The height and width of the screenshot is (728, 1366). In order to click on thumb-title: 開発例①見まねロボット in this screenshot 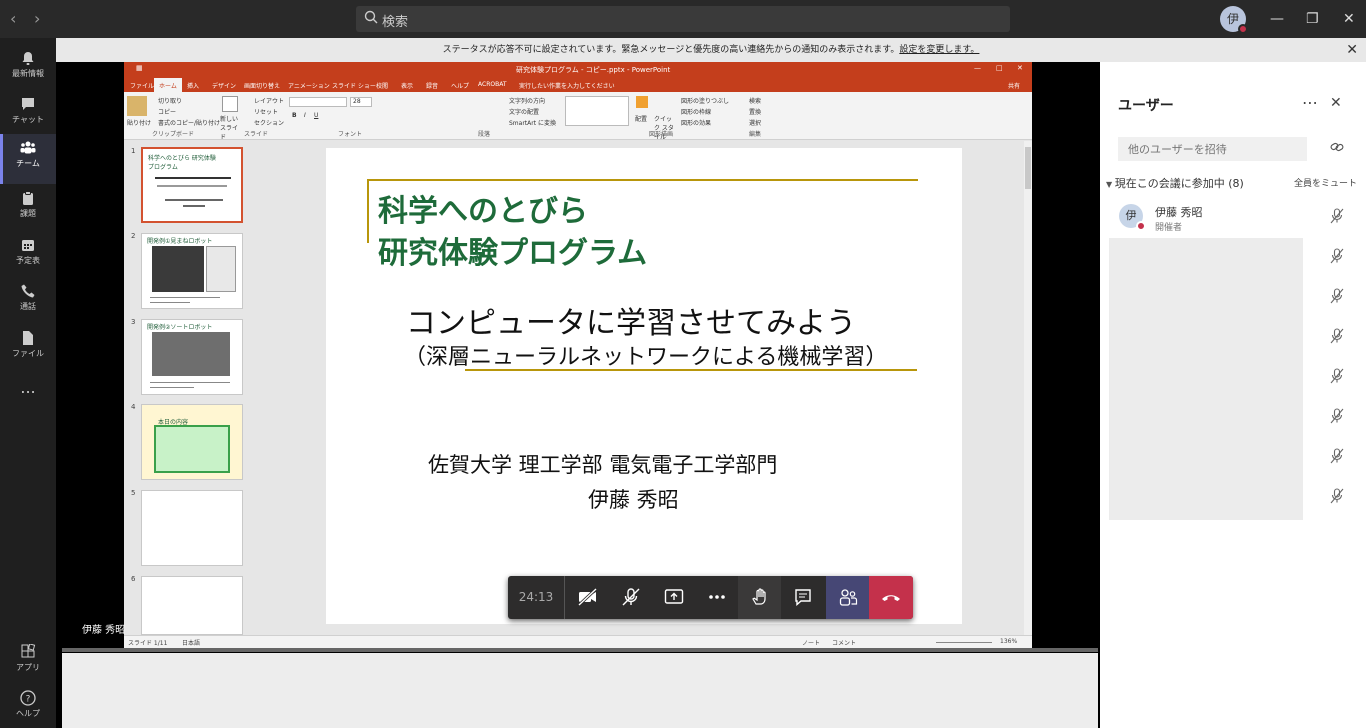, I will do `click(180, 241)`.